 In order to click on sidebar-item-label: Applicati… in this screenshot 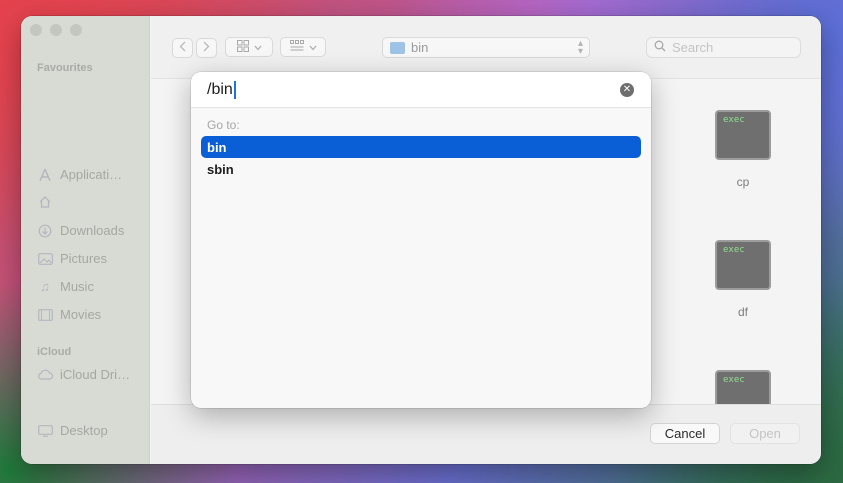, I will do `click(91, 174)`.